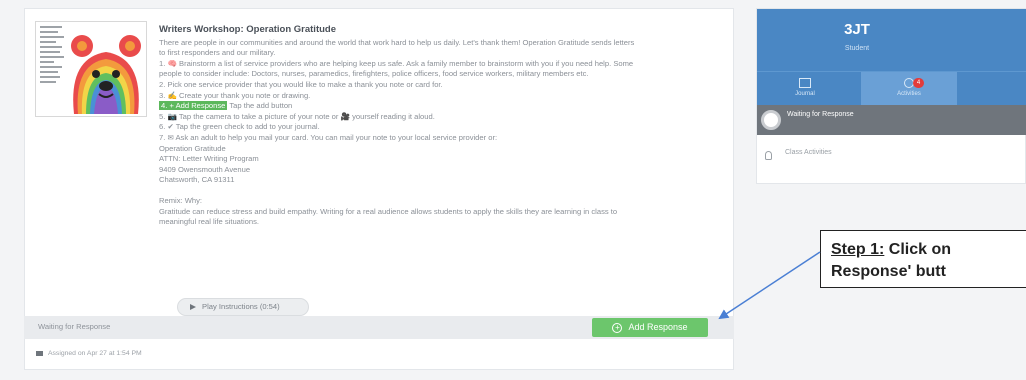 Image resolution: width=1026 pixels, height=380 pixels. I want to click on remix-line: meaningful real life situations., so click(209, 222).